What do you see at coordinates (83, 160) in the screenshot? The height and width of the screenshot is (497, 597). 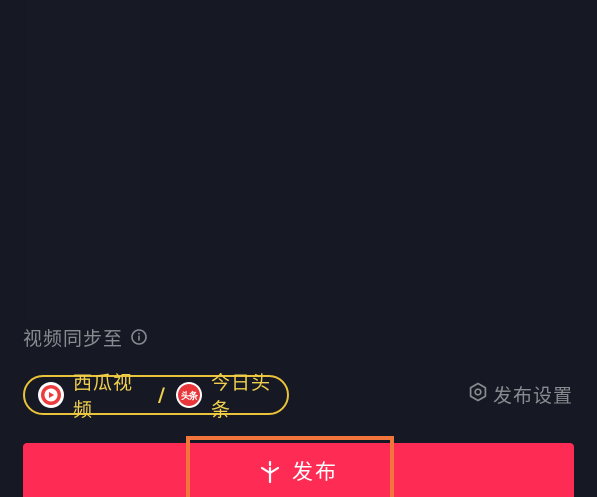 I see `preview-panel` at bounding box center [83, 160].